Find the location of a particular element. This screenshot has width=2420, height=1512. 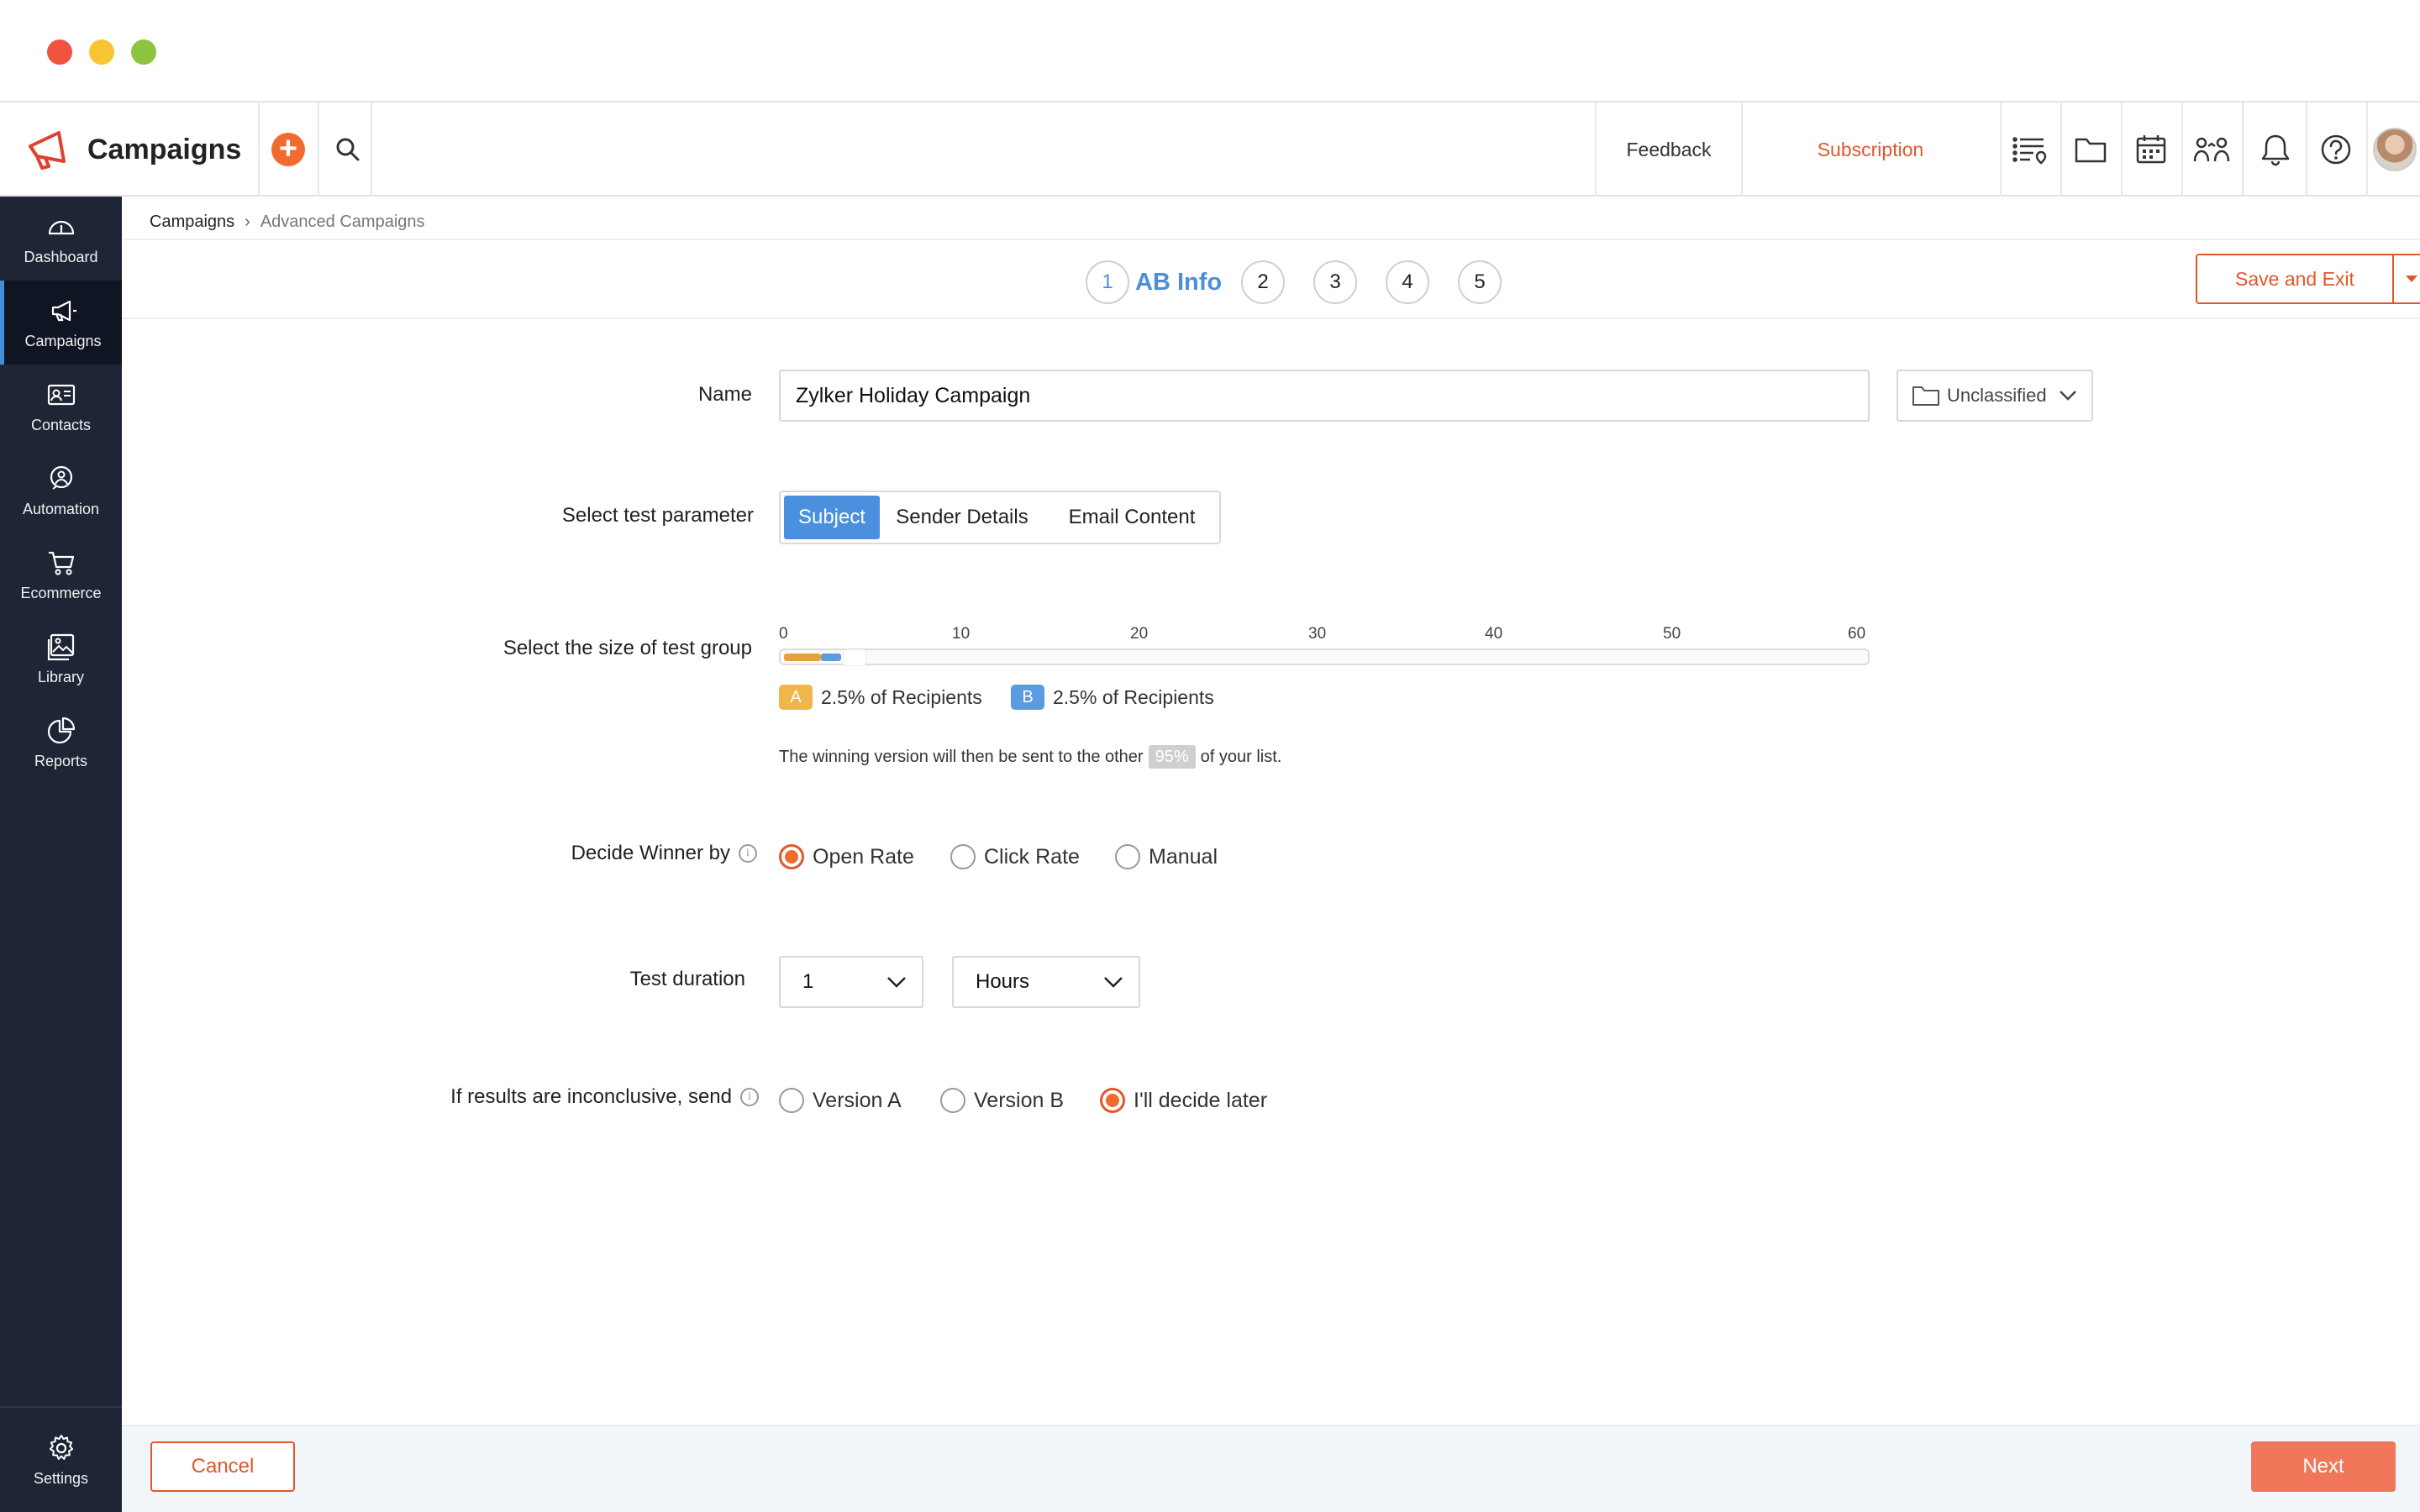

help-icon is located at coordinates (2336, 149).